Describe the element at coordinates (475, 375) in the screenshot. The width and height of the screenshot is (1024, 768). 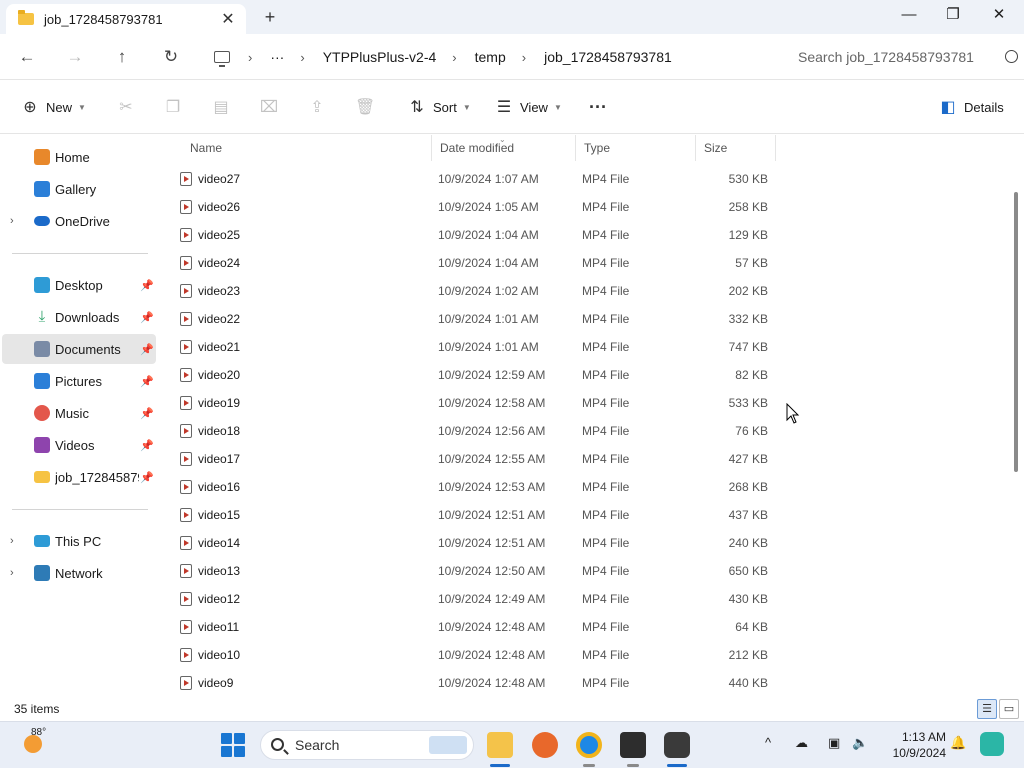
I see `file-row: video20 10/9/2024 12:59 AM MP4 File 82 KB` at that location.